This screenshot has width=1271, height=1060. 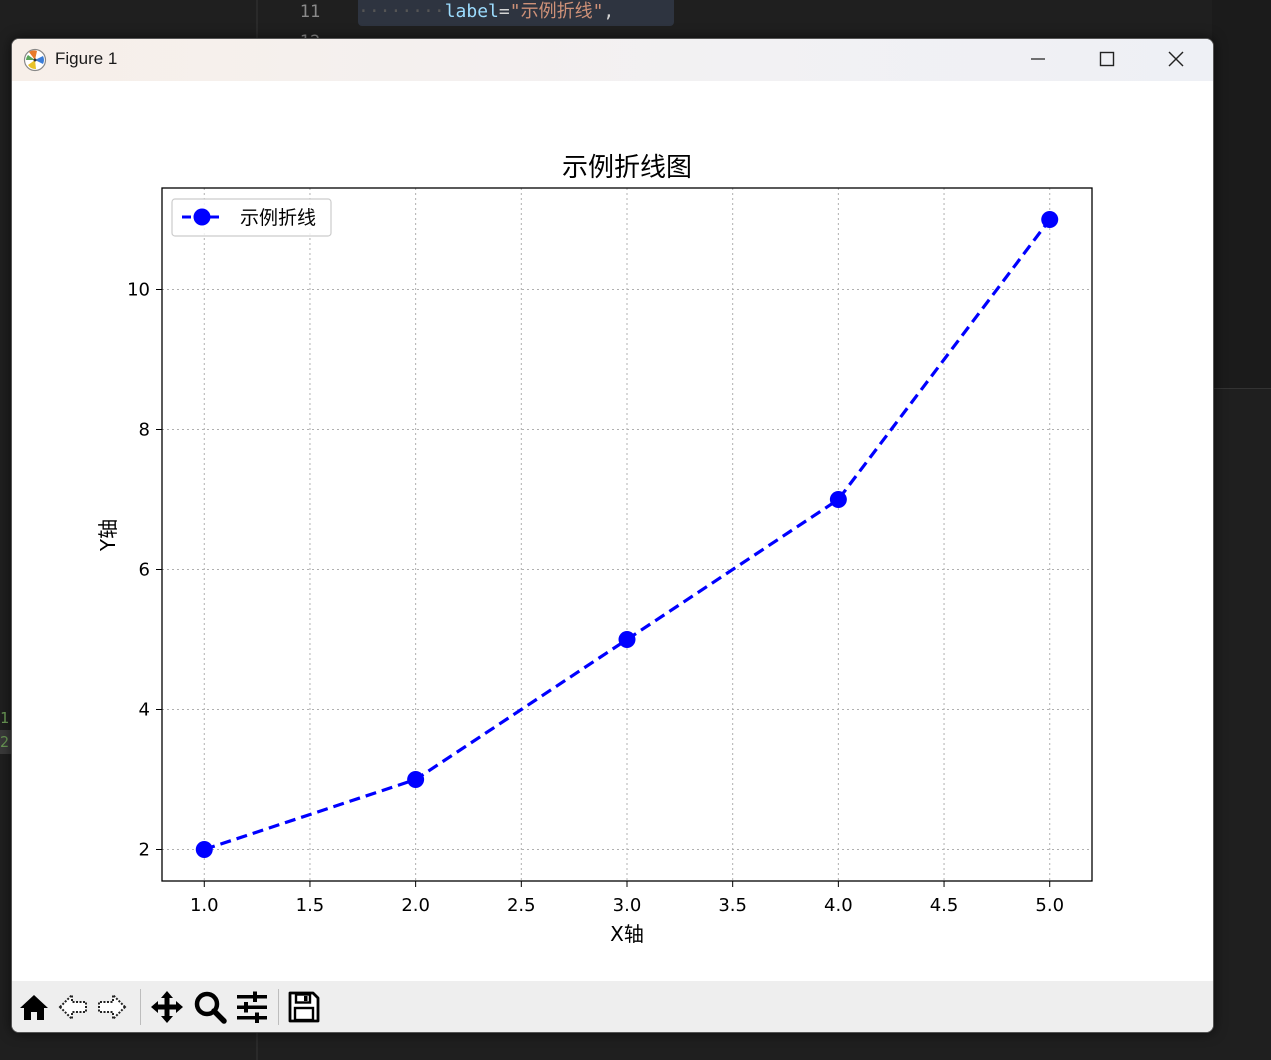 I want to click on x-tick-label: 4.5, so click(x=944, y=905).